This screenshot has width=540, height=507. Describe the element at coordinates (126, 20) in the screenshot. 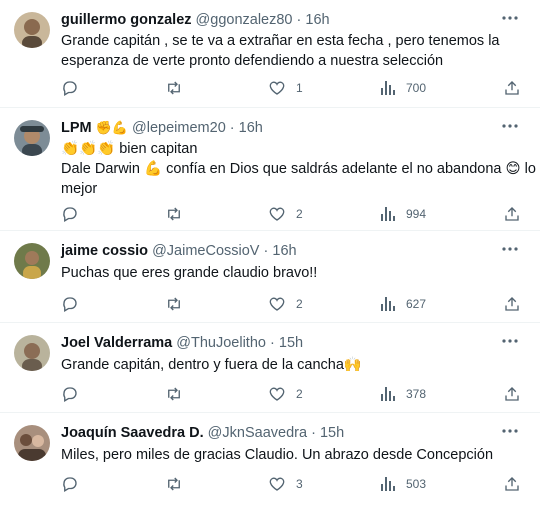

I see `display-name: guillermo gonzalez` at that location.